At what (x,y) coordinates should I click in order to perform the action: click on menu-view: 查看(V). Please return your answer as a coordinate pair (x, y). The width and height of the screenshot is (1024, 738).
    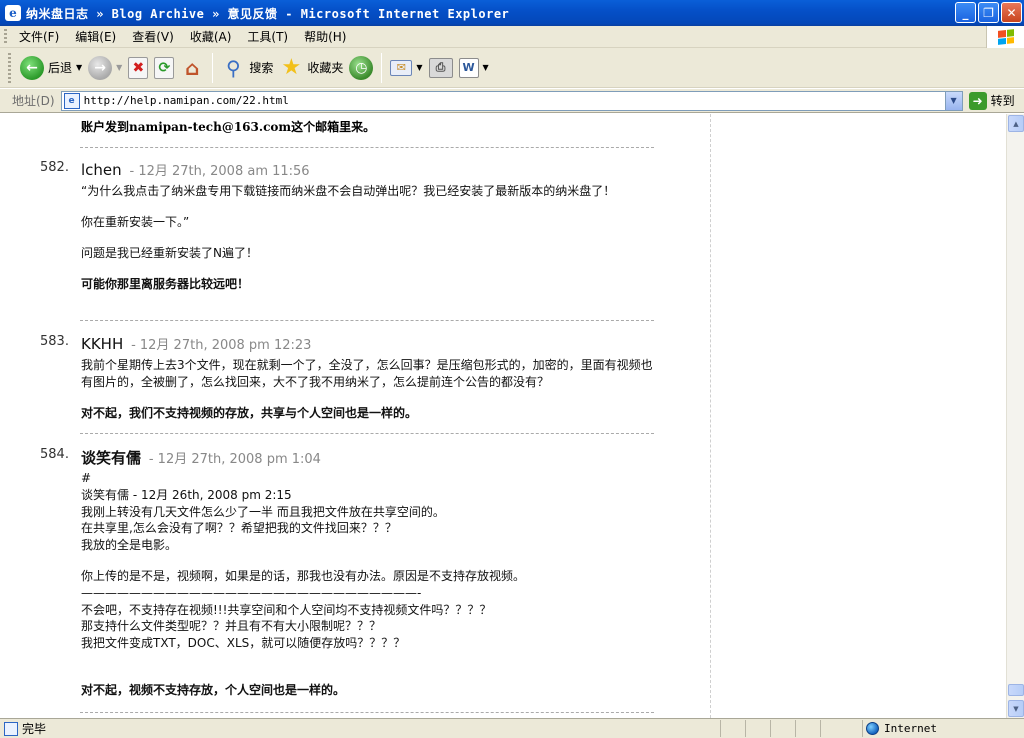
    Looking at the image, I should click on (153, 36).